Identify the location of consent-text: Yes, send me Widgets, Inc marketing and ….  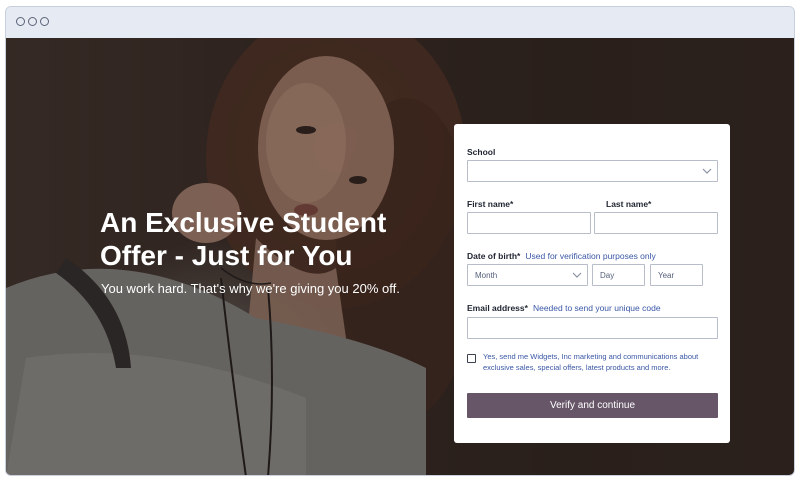
(591, 362).